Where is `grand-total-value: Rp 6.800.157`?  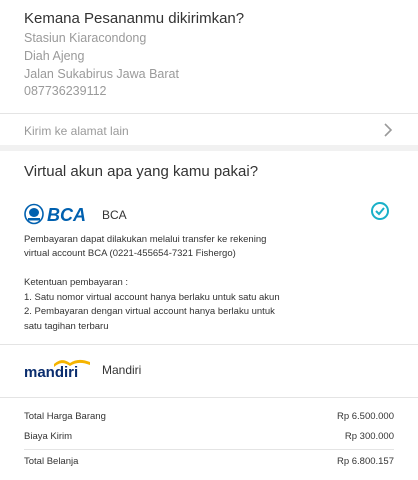 grand-total-value: Rp 6.800.157 is located at coordinates (365, 461).